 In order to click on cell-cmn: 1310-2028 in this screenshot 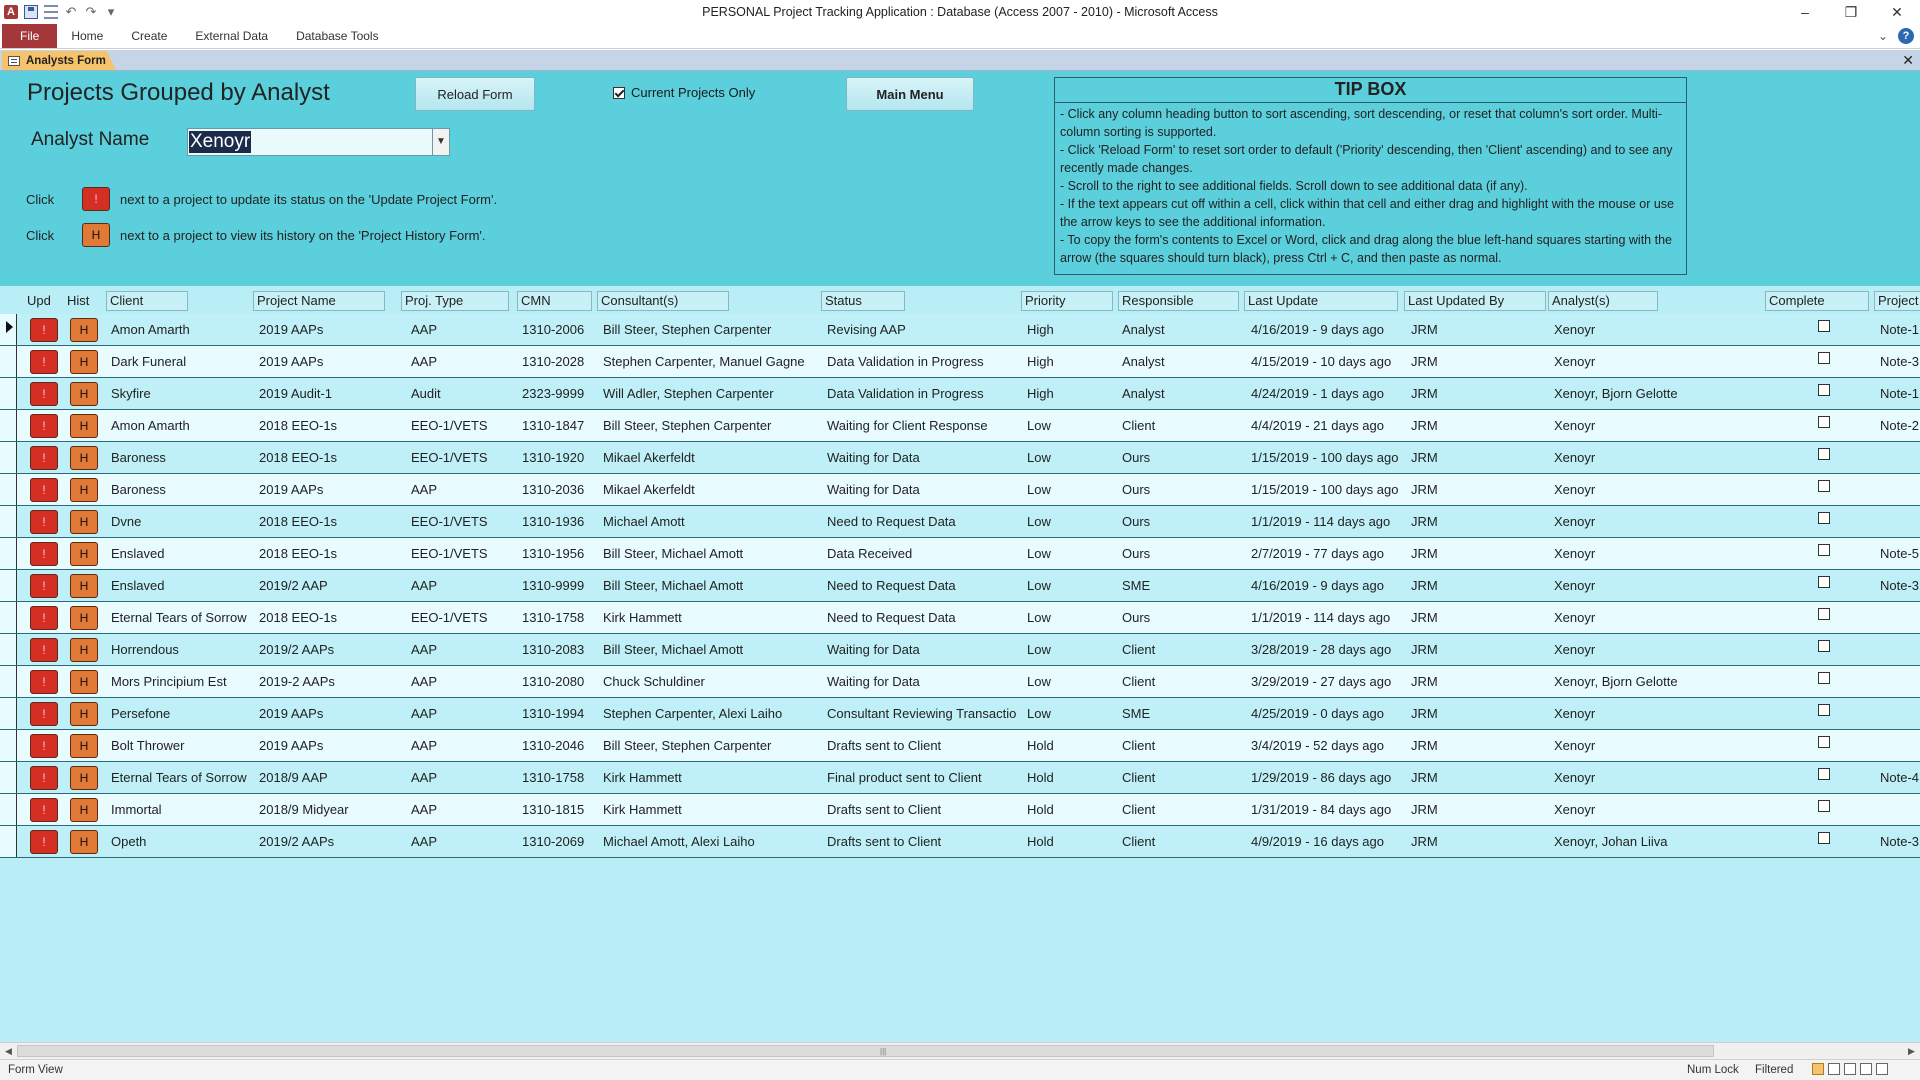, I will do `click(558, 361)`.